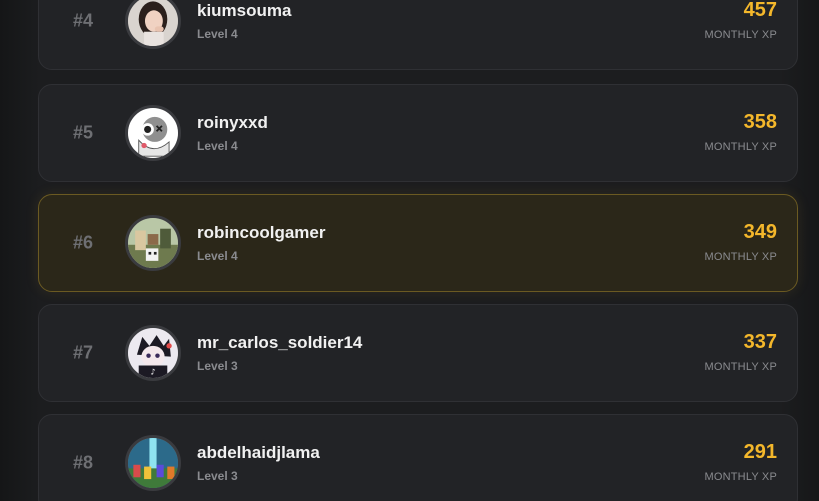  Describe the element at coordinates (279, 343) in the screenshot. I see `username: mr_carlos_soldier14` at that location.